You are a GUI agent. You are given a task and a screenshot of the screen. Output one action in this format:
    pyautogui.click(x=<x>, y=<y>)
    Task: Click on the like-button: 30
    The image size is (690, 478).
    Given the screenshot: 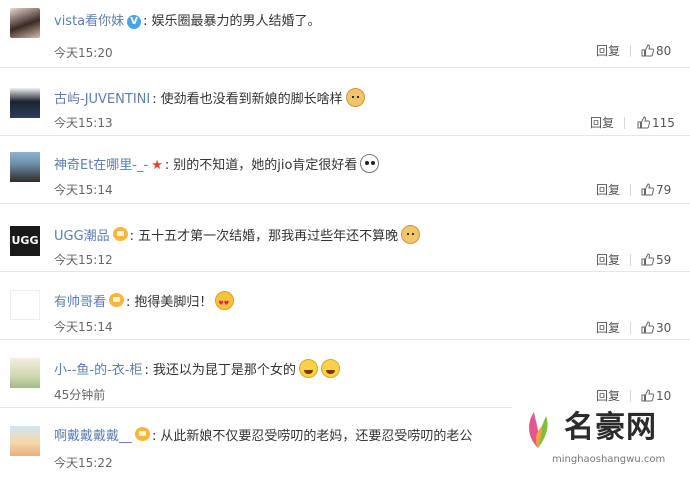 What is the action you would take?
    pyautogui.click(x=656, y=328)
    